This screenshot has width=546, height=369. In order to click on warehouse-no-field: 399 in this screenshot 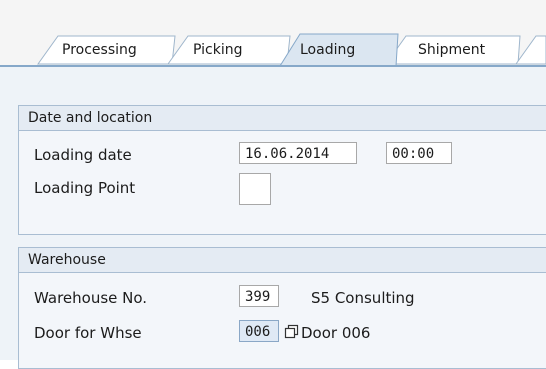, I will do `click(259, 296)`.